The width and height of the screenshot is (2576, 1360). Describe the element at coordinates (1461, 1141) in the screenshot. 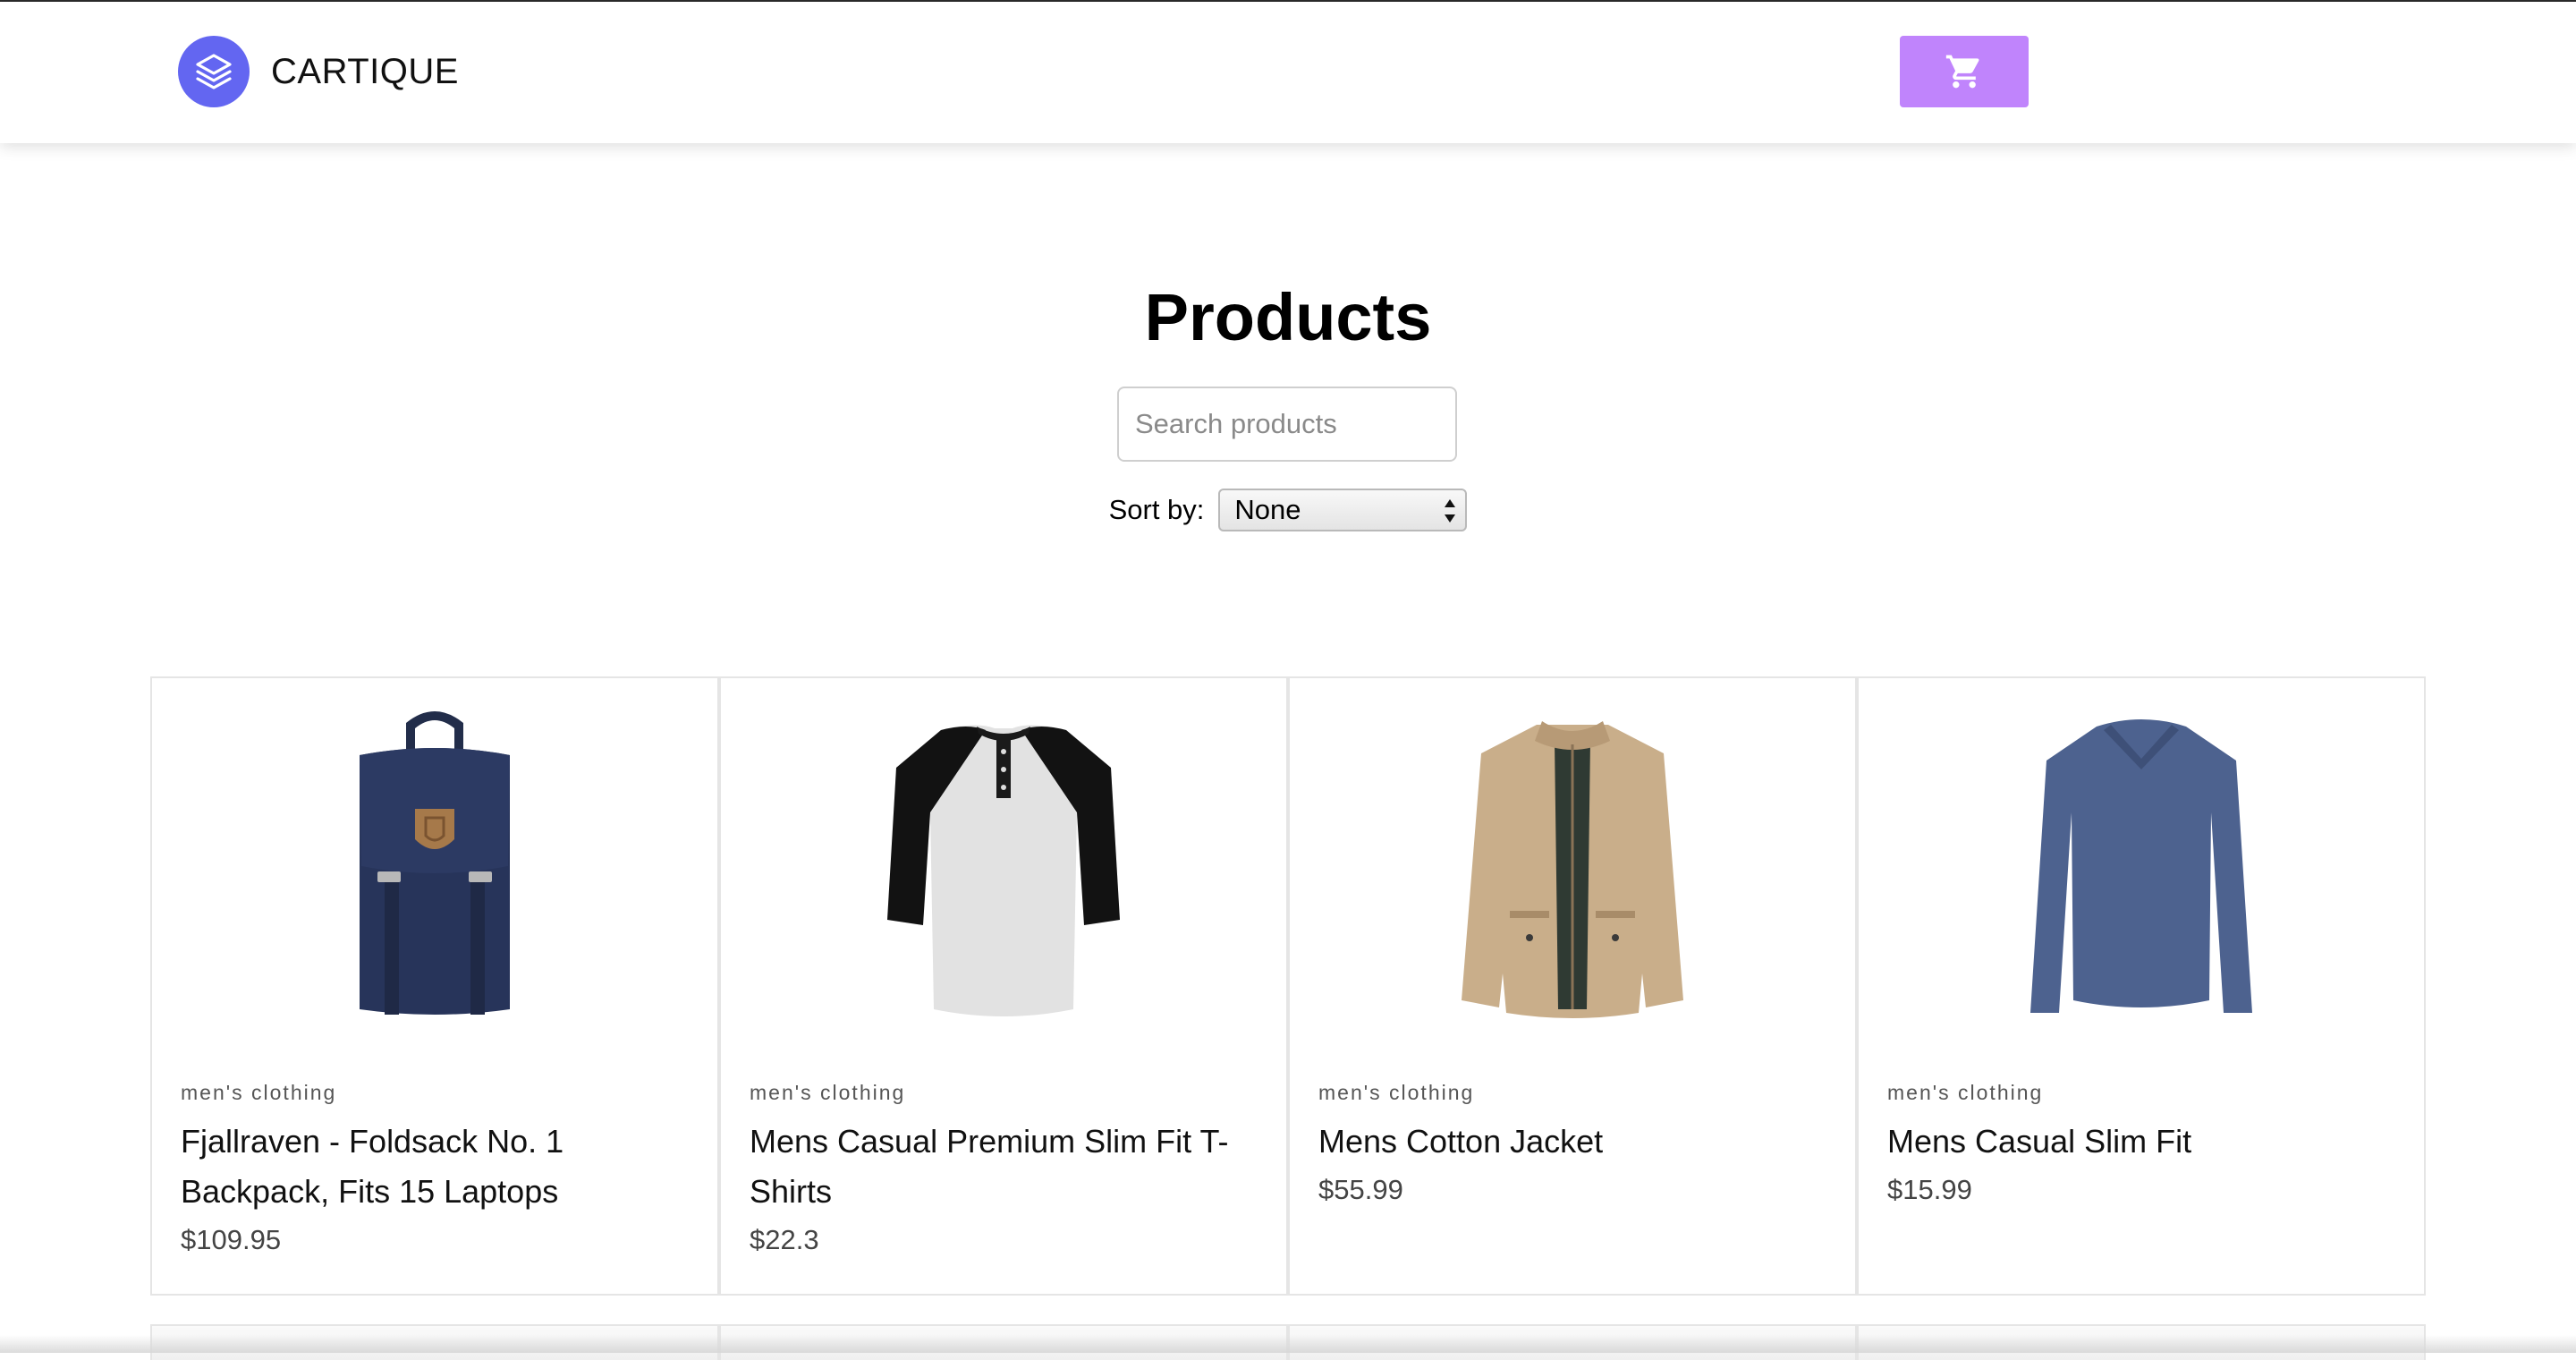

I see `product-name: Mens Cotton Jacket` at that location.